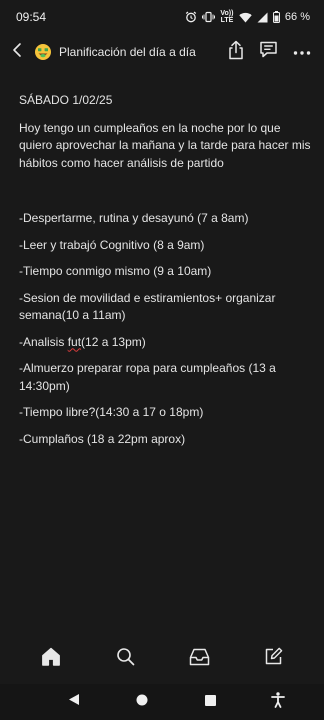 The image size is (324, 720). What do you see at coordinates (276, 17) in the screenshot?
I see `battery-icon` at bounding box center [276, 17].